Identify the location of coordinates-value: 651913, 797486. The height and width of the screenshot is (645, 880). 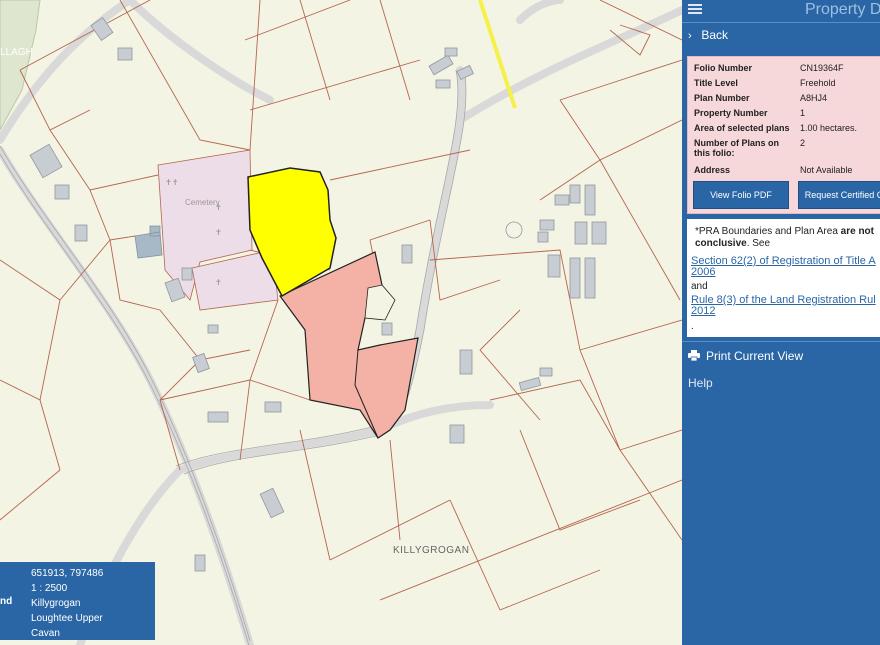
(67, 573).